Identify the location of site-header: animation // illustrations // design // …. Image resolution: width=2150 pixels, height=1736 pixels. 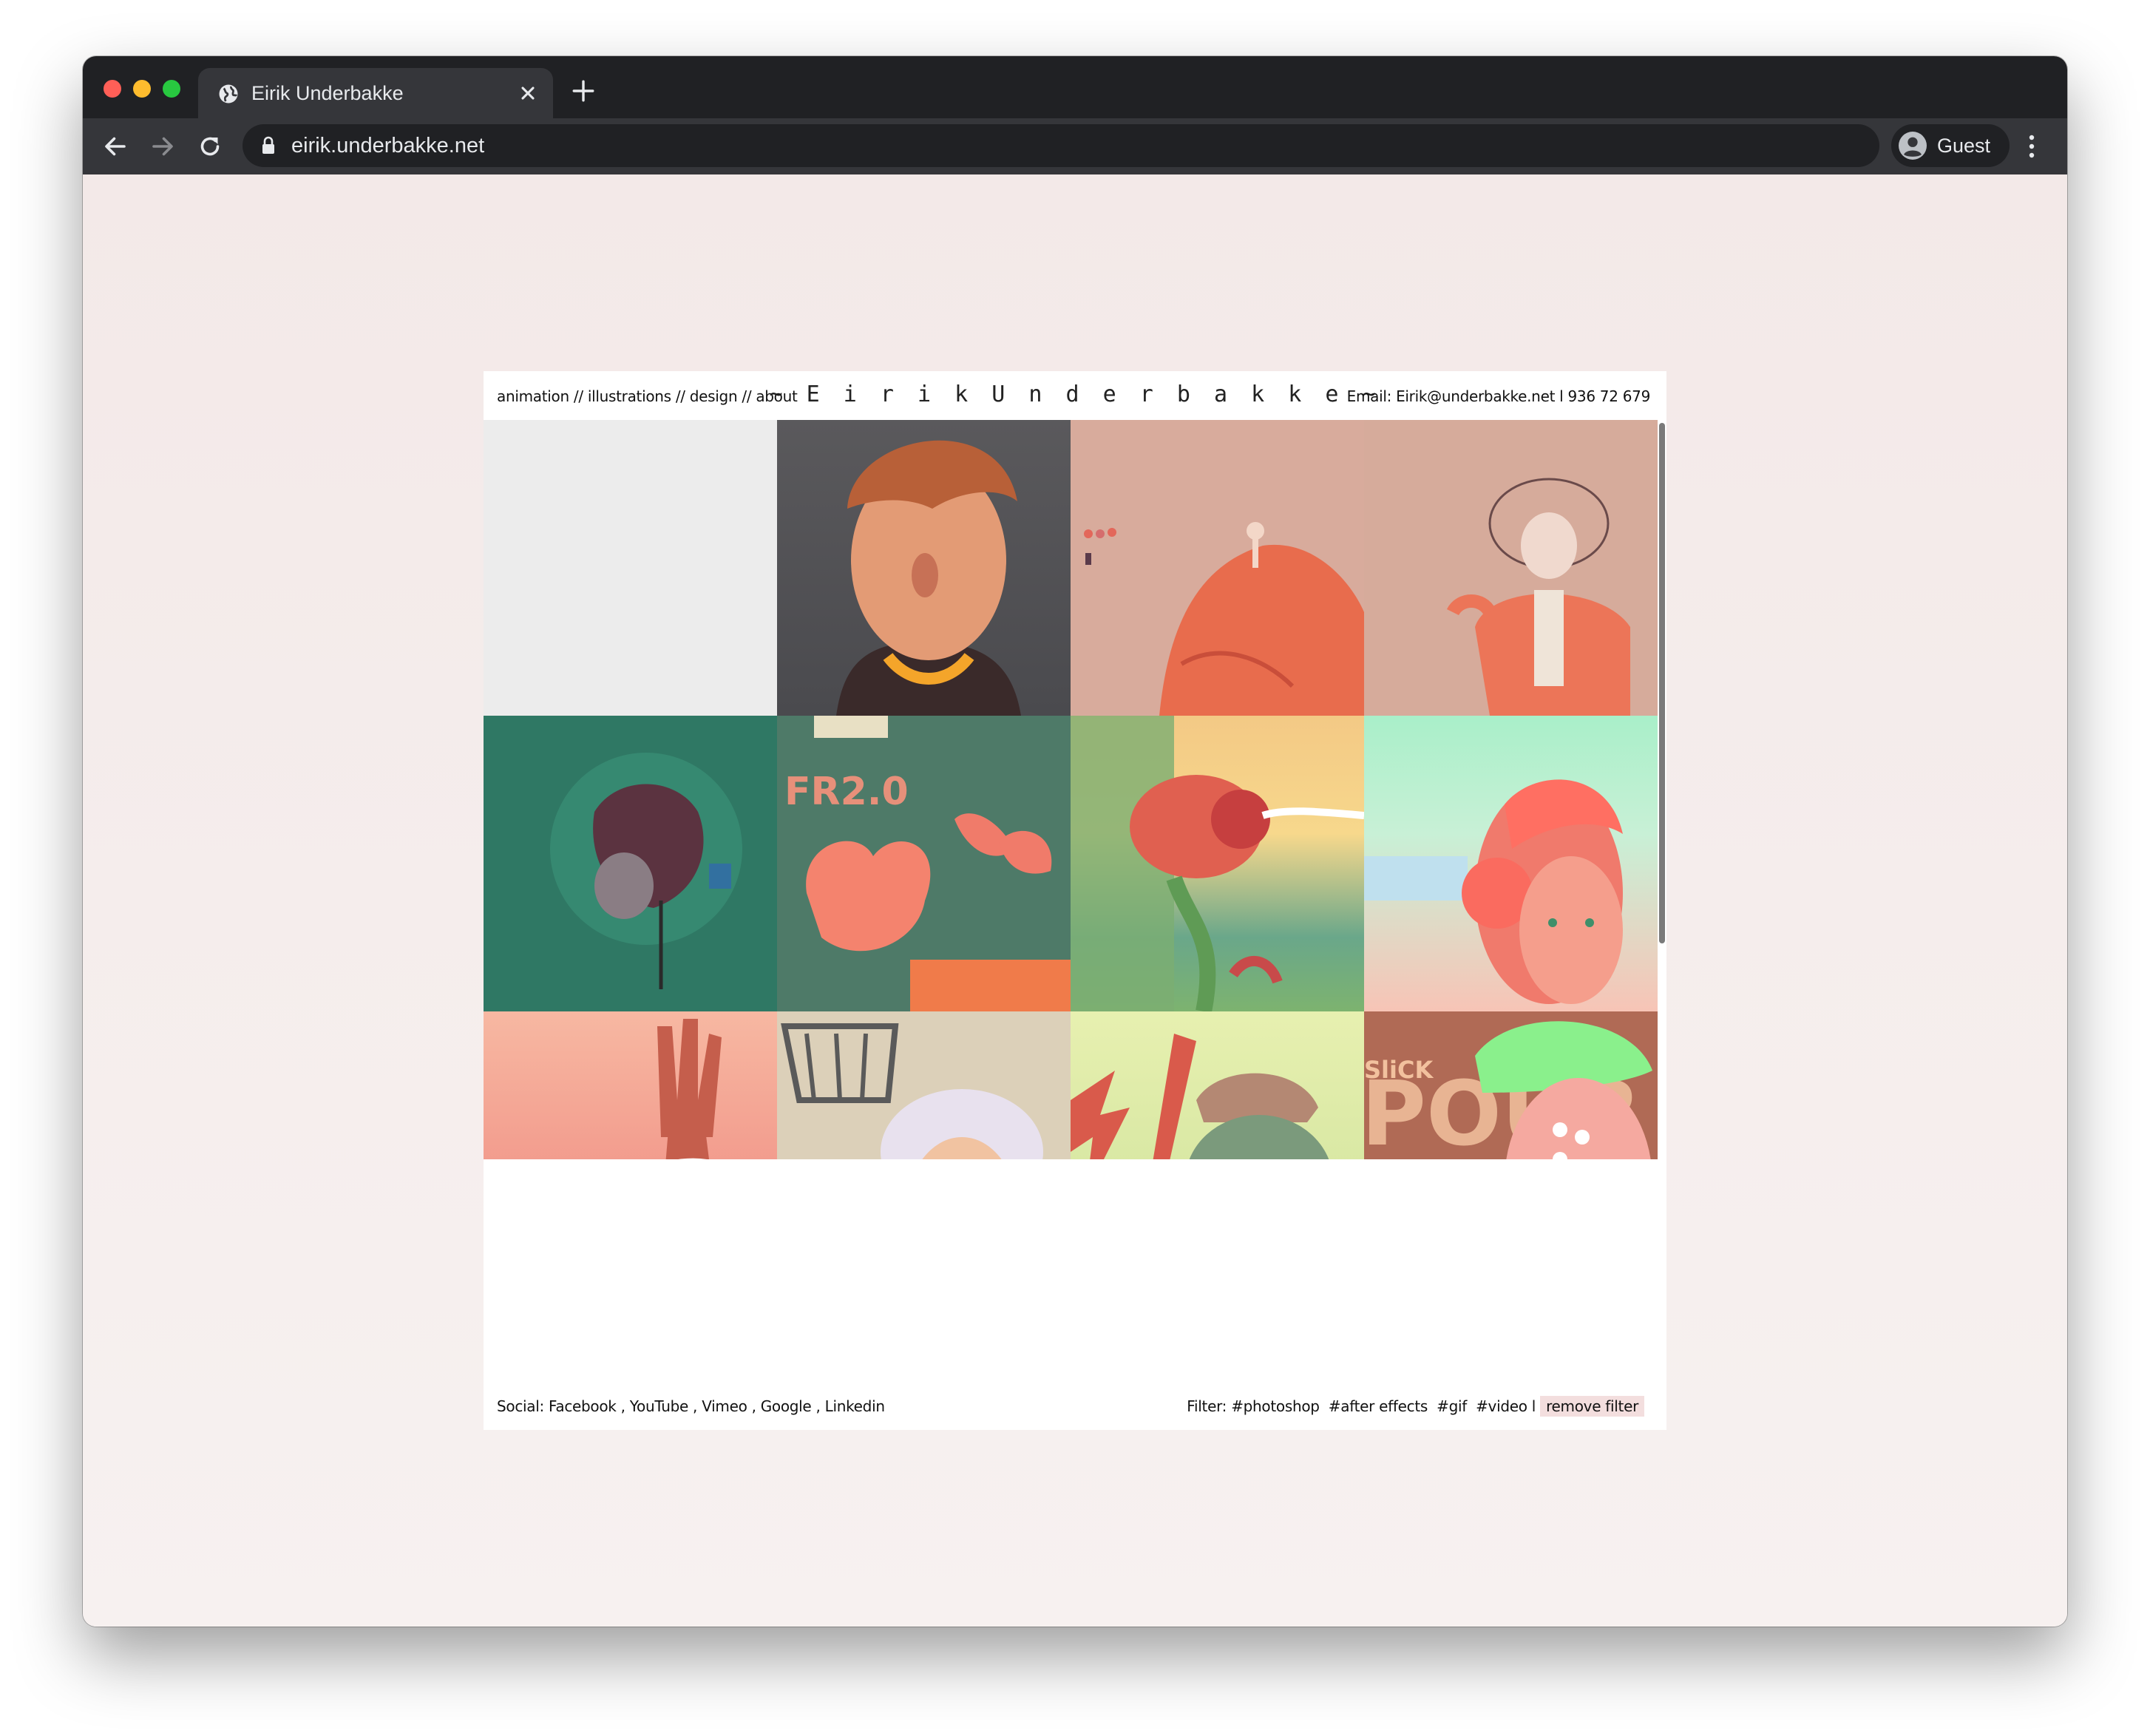
(1075, 395).